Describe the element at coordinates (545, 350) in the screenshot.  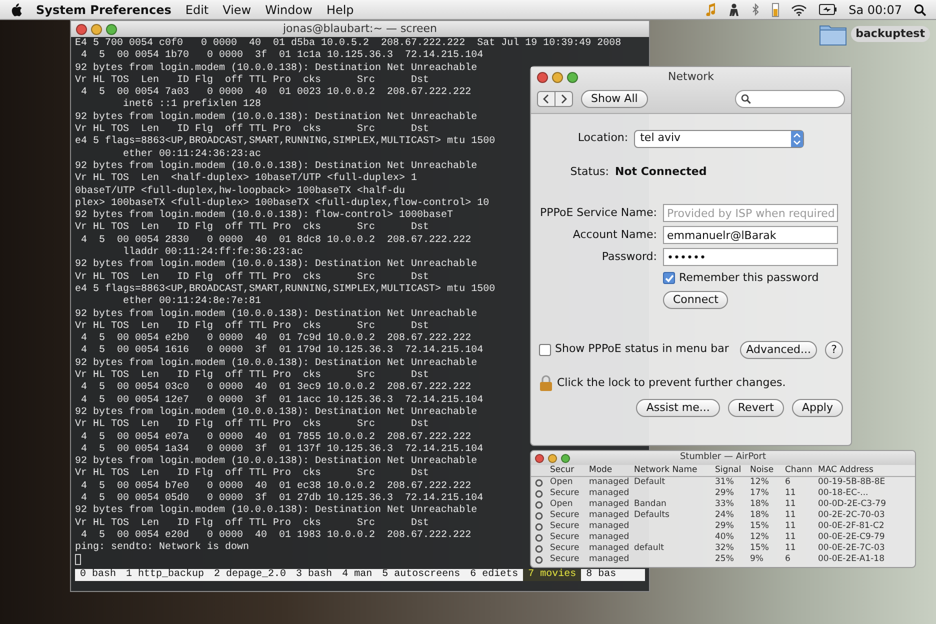
I see `show-status-checkbox` at that location.